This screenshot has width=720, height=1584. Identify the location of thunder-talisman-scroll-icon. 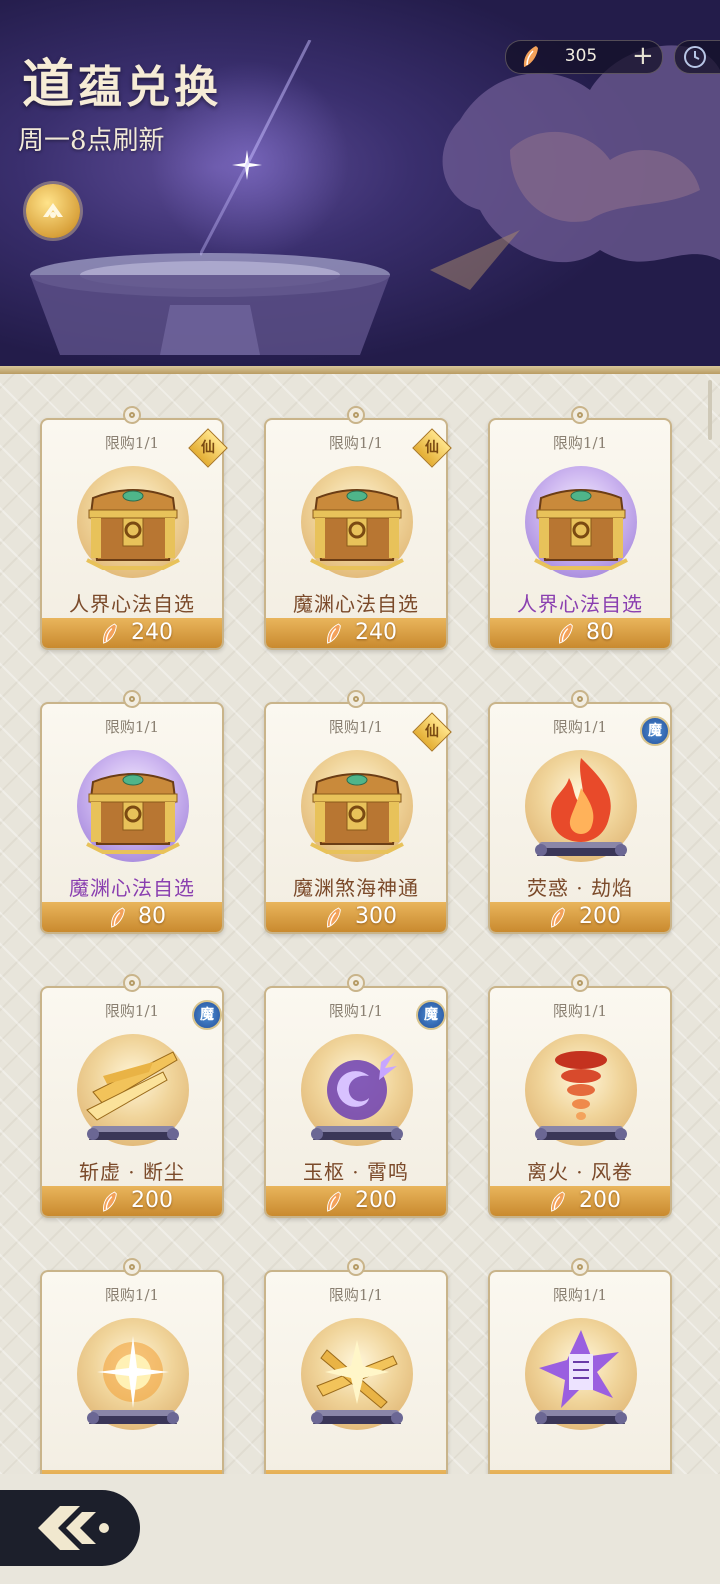
(581, 1376).